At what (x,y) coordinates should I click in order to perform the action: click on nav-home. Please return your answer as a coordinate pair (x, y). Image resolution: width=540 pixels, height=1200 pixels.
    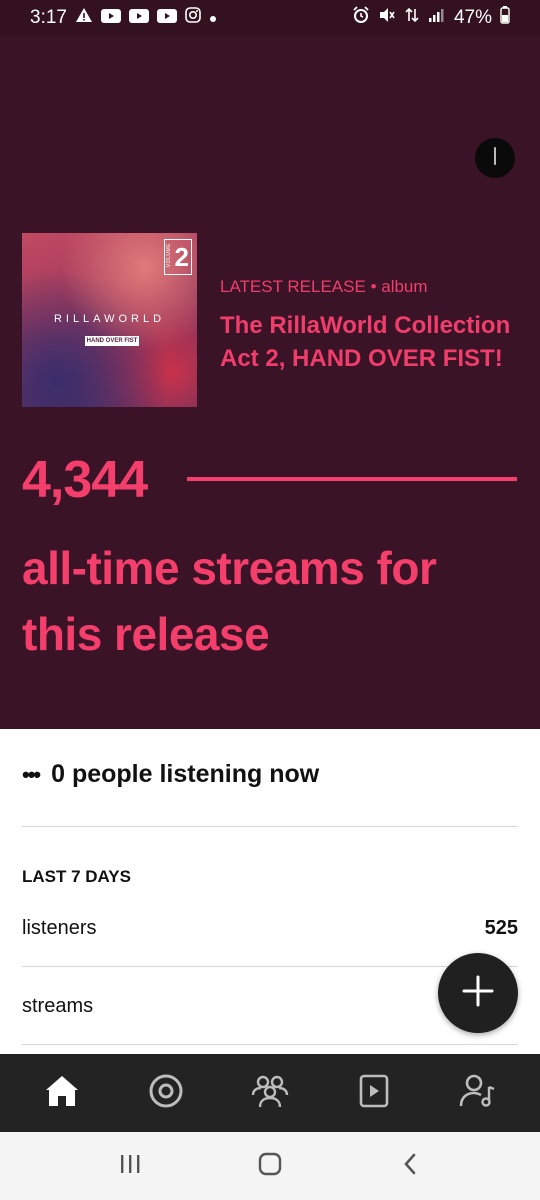
    Looking at the image, I should click on (62, 1093).